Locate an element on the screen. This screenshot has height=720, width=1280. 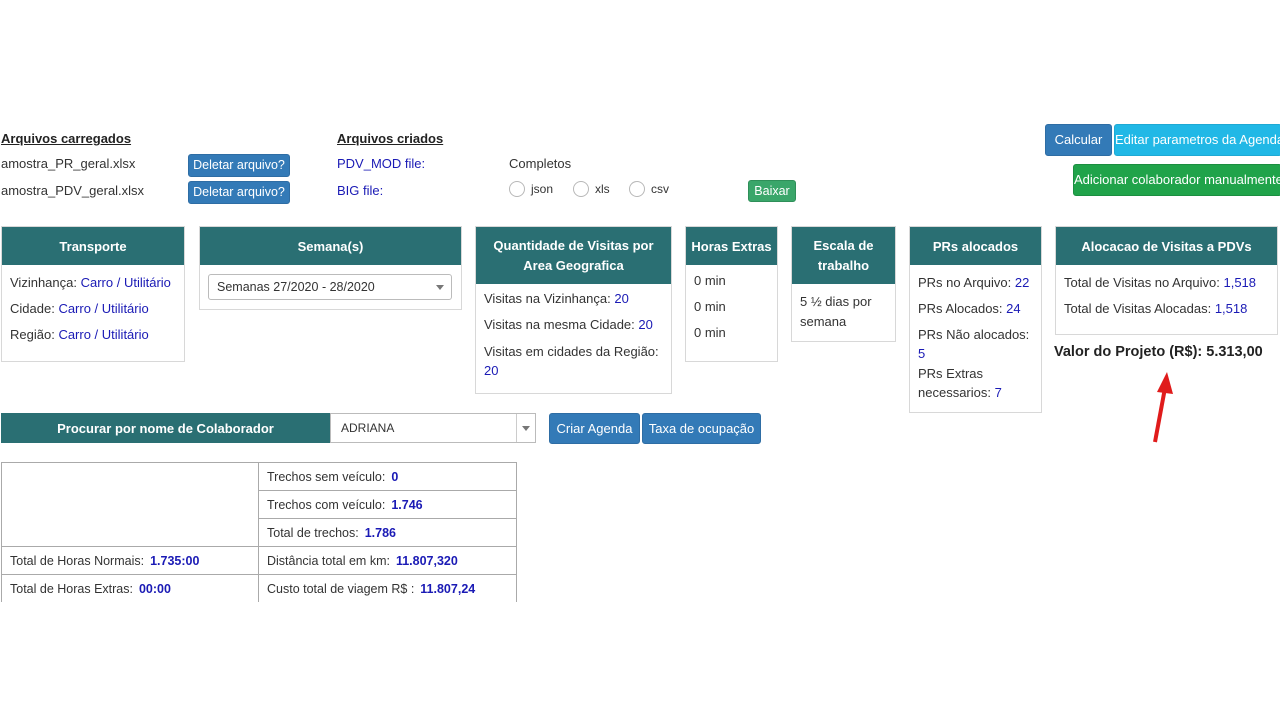
uploaded-files-title: Arquivos carregados is located at coordinates (66, 138).